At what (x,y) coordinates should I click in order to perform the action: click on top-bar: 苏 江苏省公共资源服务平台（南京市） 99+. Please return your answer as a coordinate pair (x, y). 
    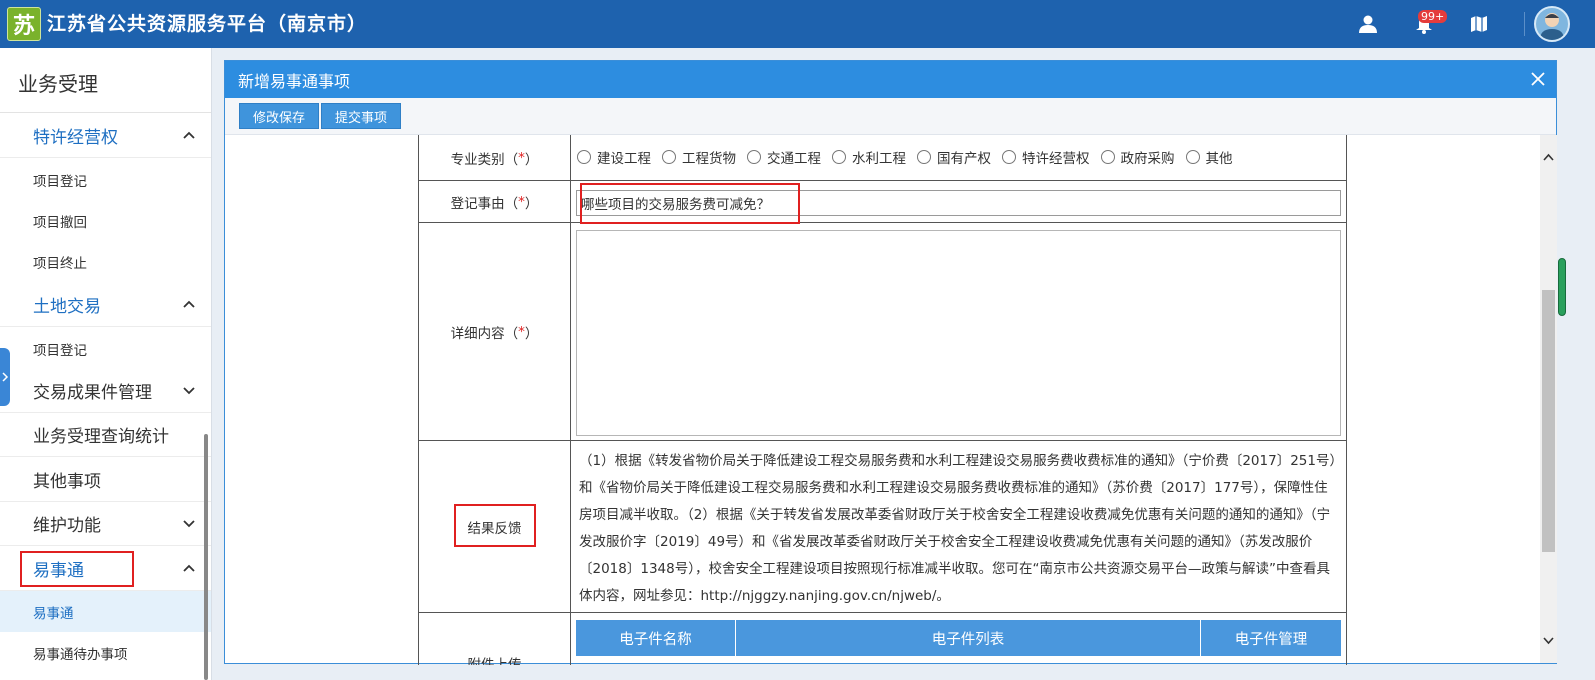
    Looking at the image, I should click on (797, 24).